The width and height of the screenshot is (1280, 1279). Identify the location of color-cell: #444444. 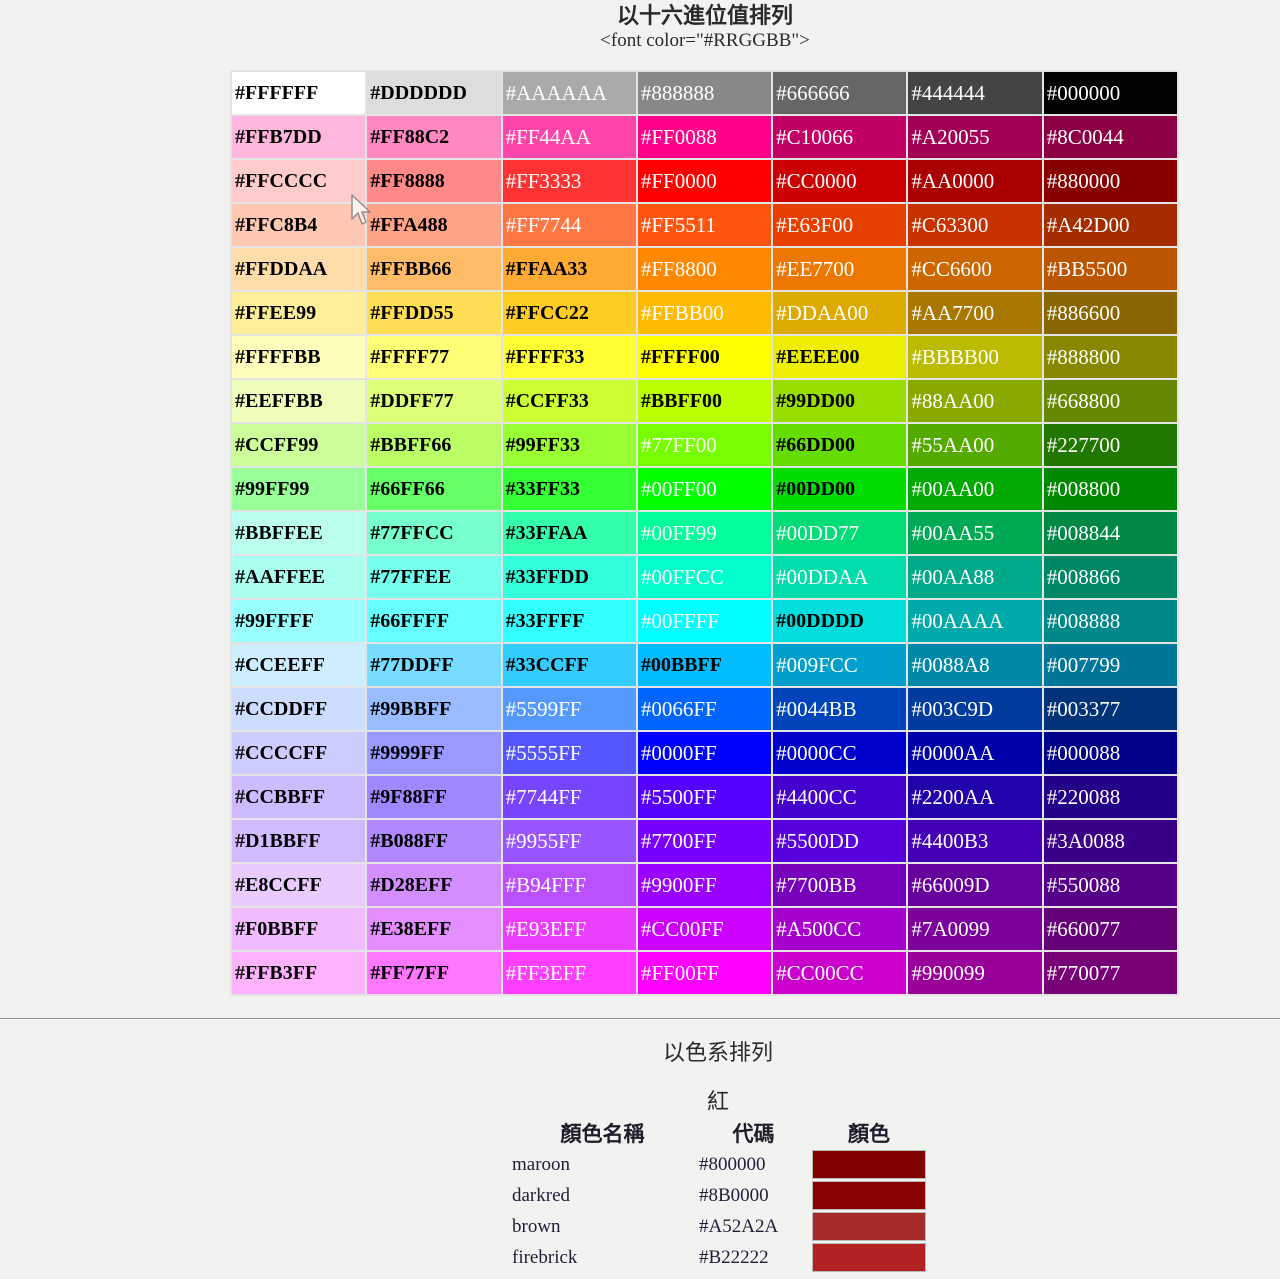
(975, 93).